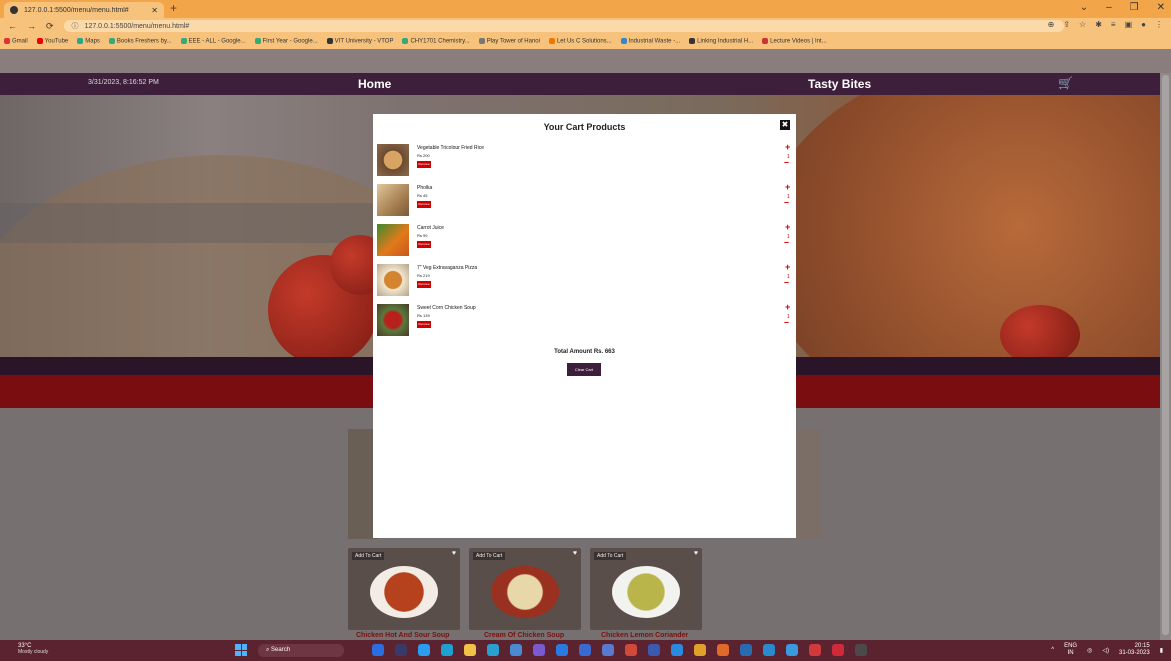 Image resolution: width=1171 pixels, height=661 pixels. Describe the element at coordinates (1109, 7) in the screenshot. I see `minimize-icon: –` at that location.